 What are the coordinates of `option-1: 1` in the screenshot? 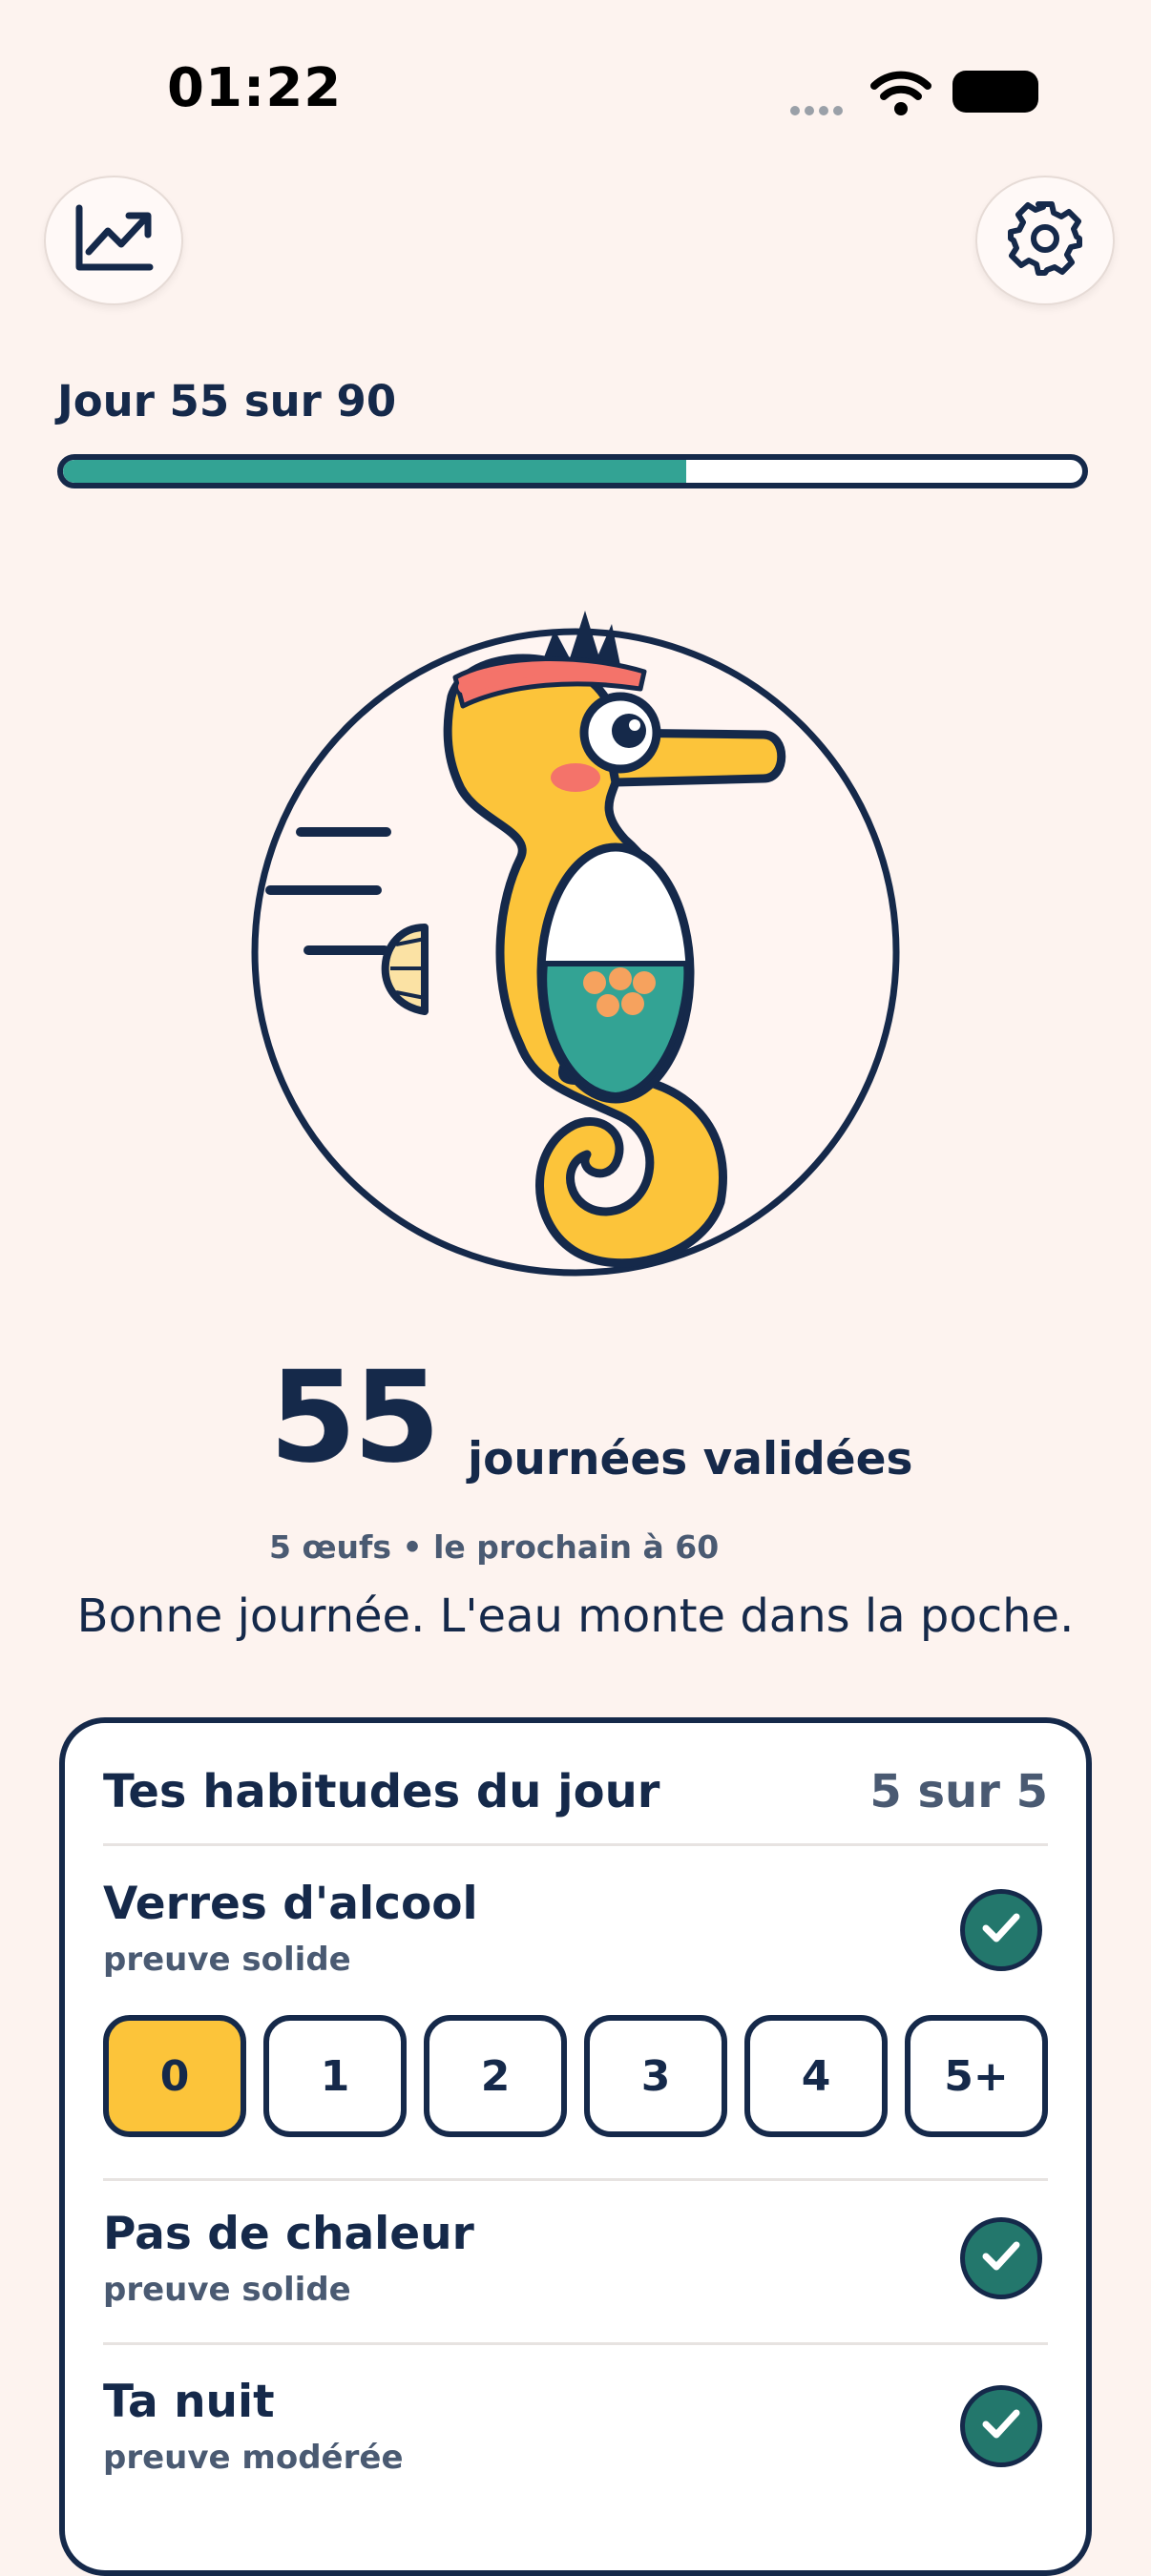 It's located at (335, 2076).